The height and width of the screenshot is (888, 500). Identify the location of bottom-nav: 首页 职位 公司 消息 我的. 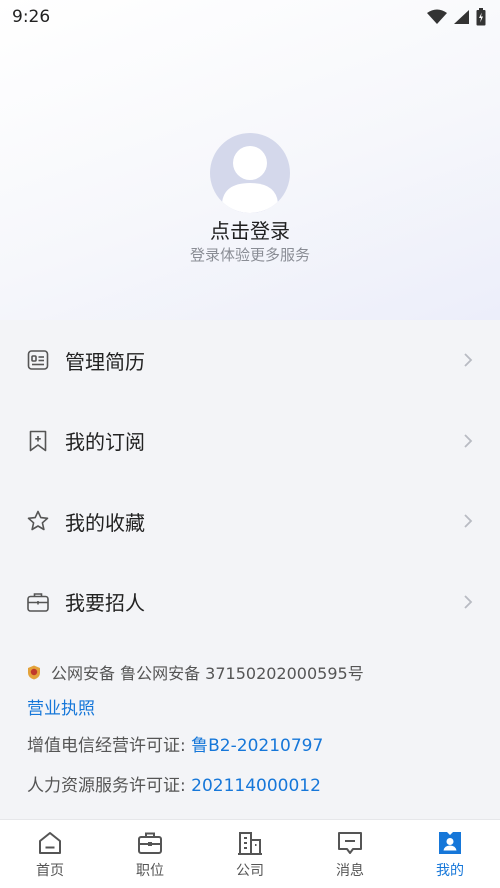
(250, 853).